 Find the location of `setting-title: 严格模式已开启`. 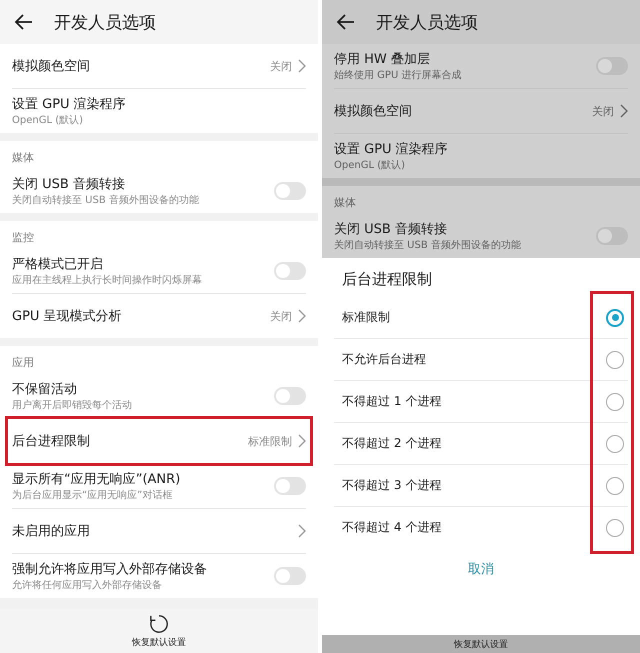

setting-title: 严格模式已开启 is located at coordinates (58, 264).